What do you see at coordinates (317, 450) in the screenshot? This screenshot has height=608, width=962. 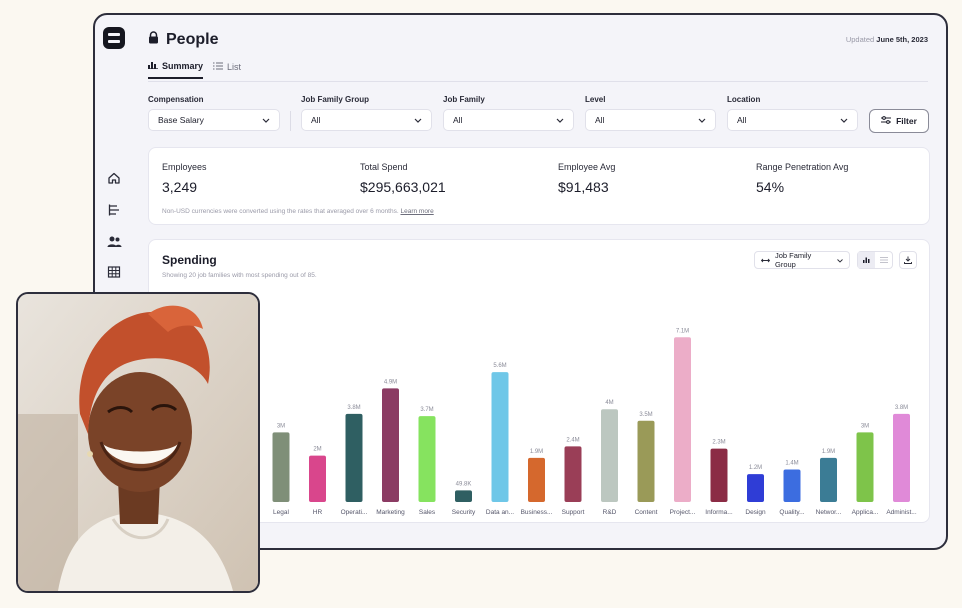 I see `bar-value-label: 2M` at bounding box center [317, 450].